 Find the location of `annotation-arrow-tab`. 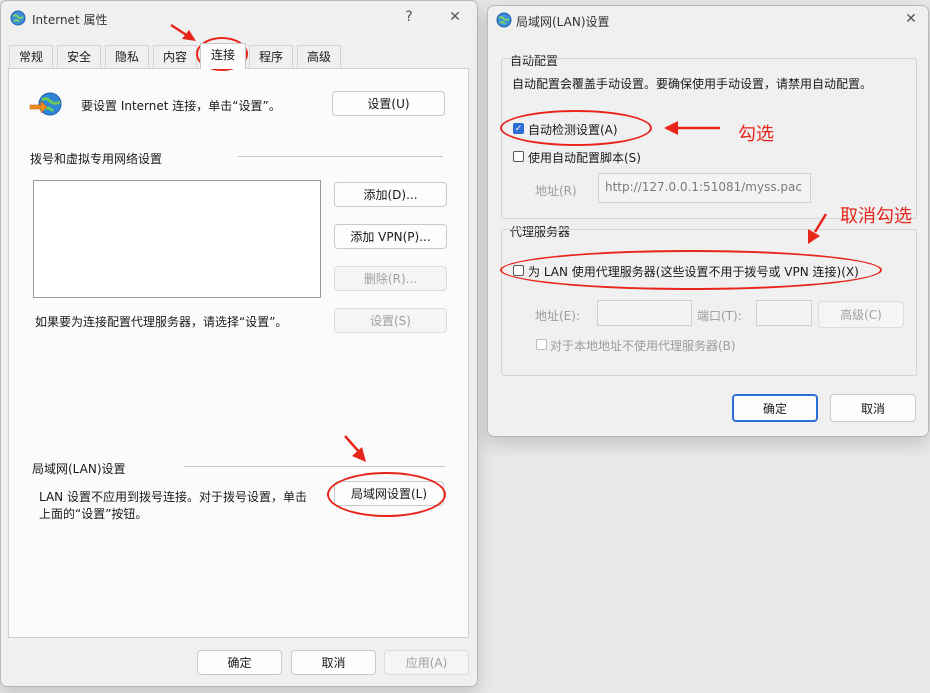

annotation-arrow-tab is located at coordinates (179, 30).